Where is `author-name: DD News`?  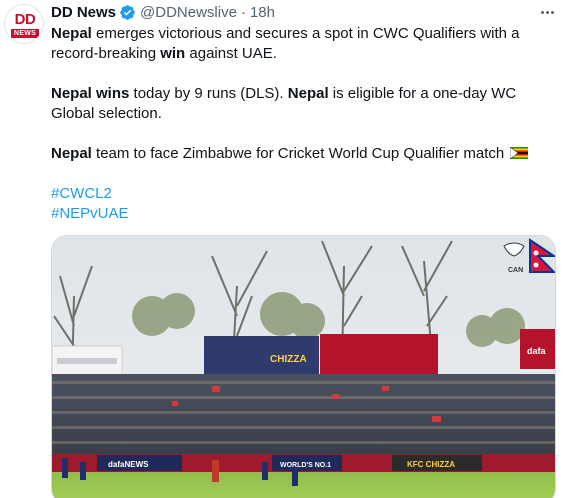
author-name: DD News is located at coordinates (83, 12).